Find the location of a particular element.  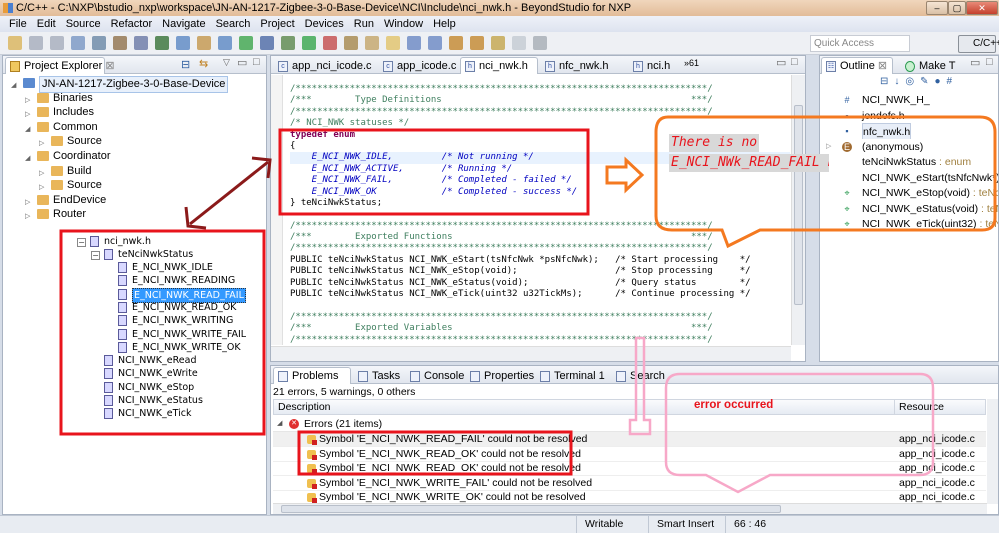

menu-run: Run is located at coordinates (364, 24).